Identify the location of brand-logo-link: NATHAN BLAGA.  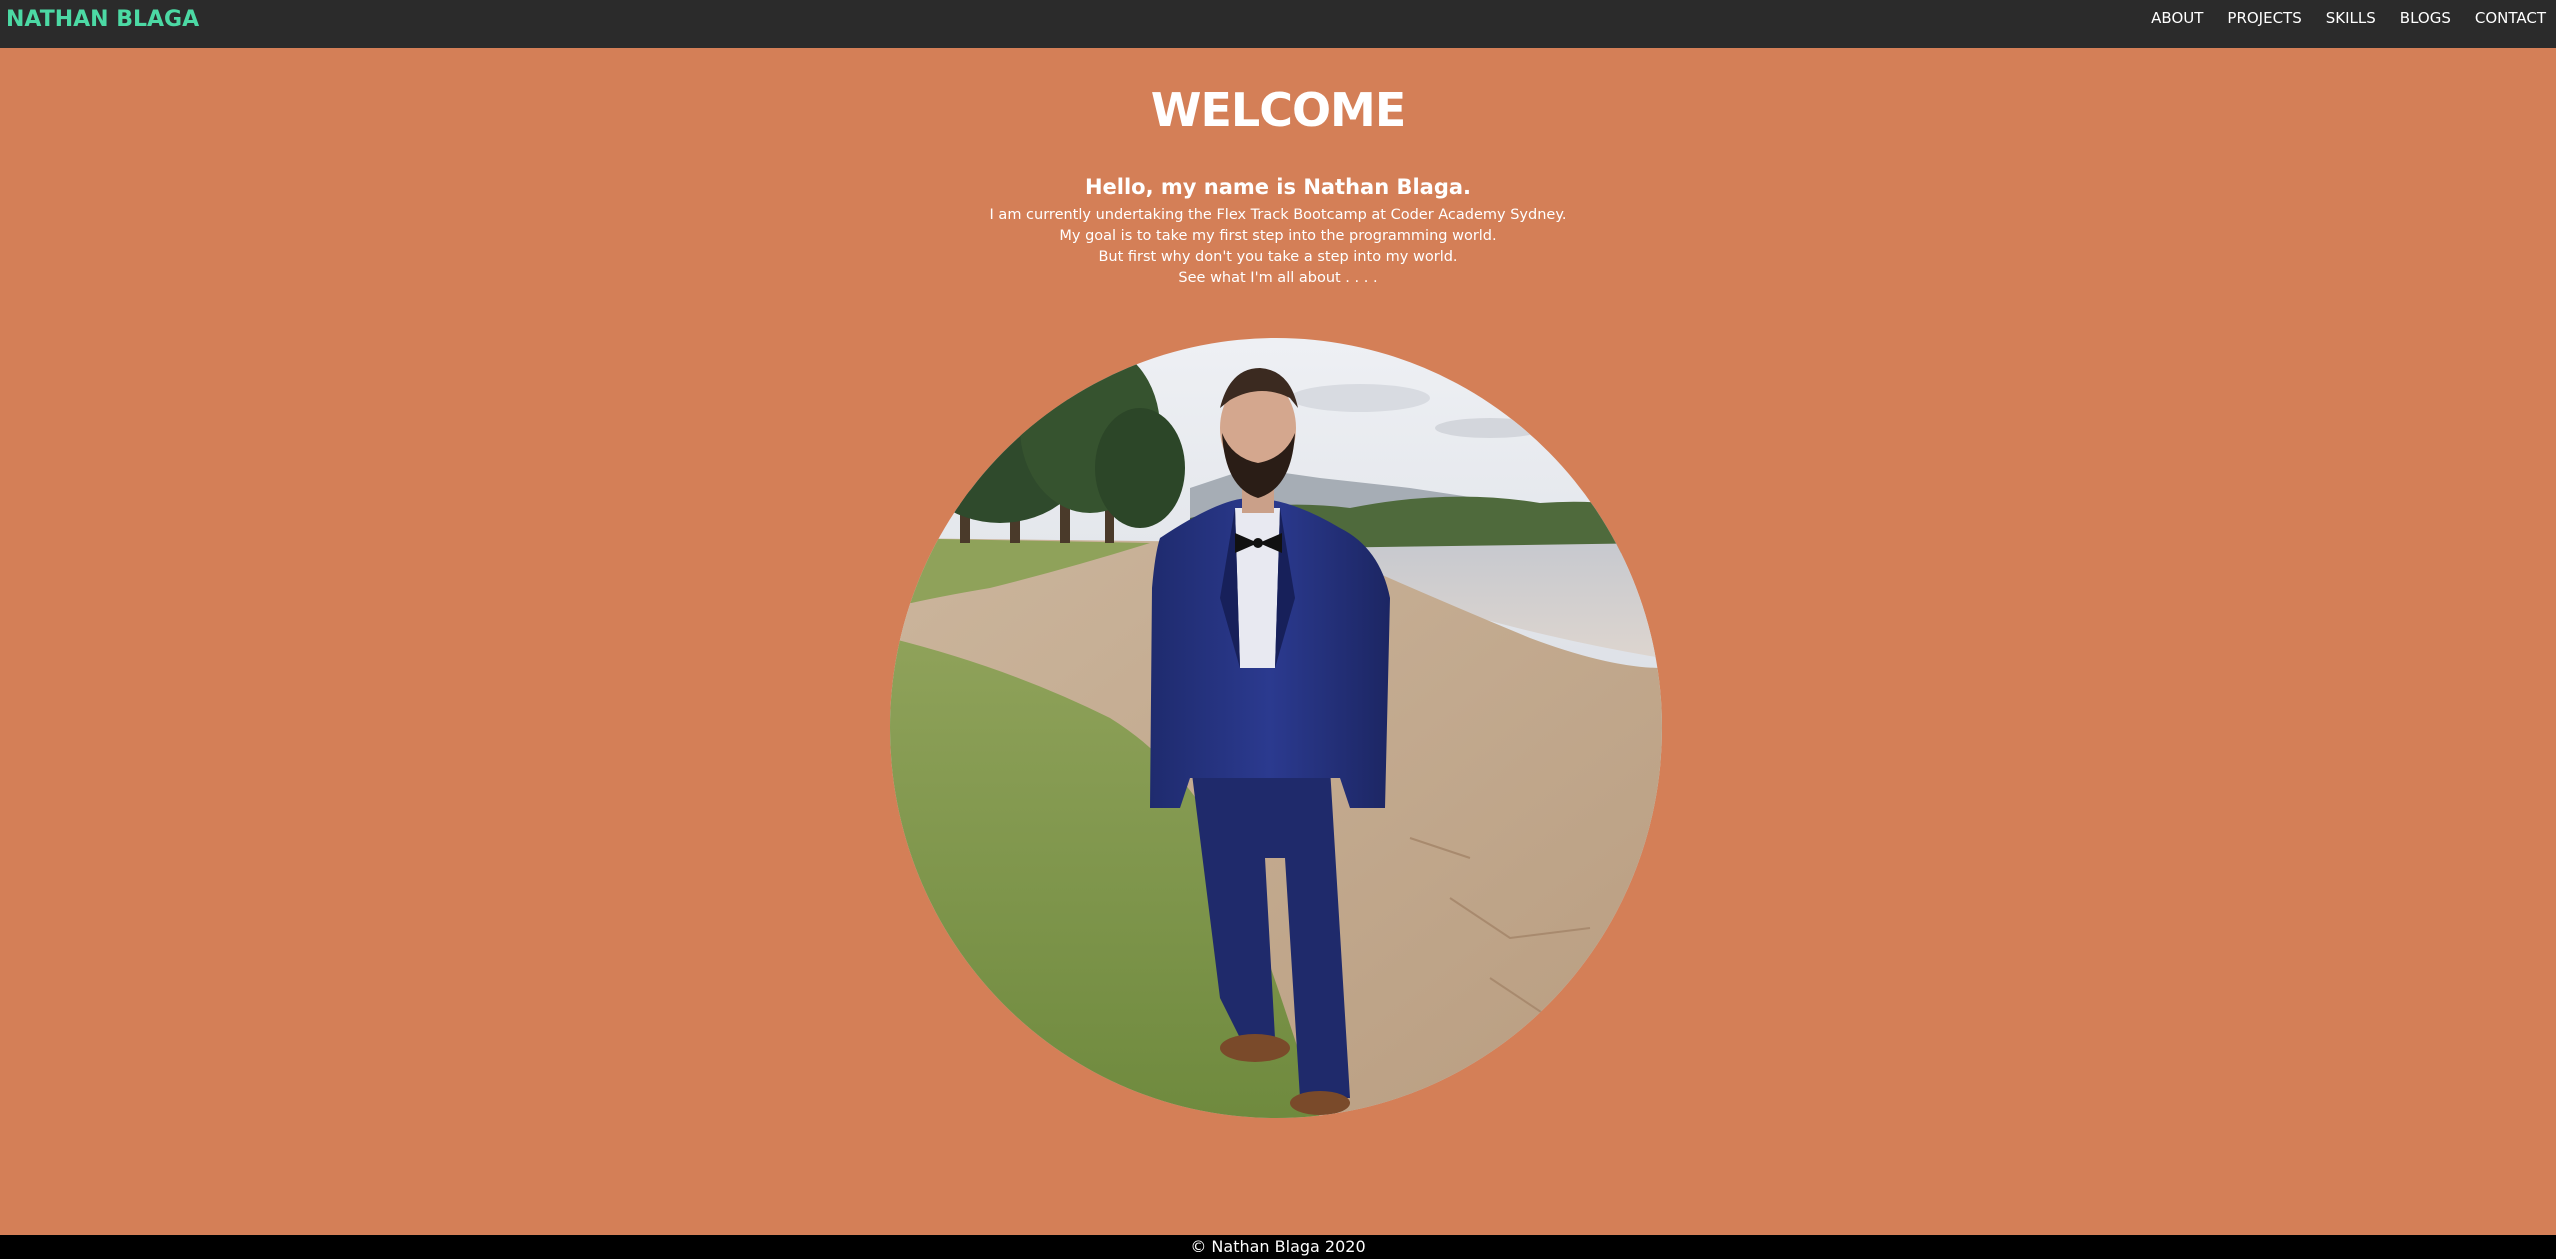
(102, 20).